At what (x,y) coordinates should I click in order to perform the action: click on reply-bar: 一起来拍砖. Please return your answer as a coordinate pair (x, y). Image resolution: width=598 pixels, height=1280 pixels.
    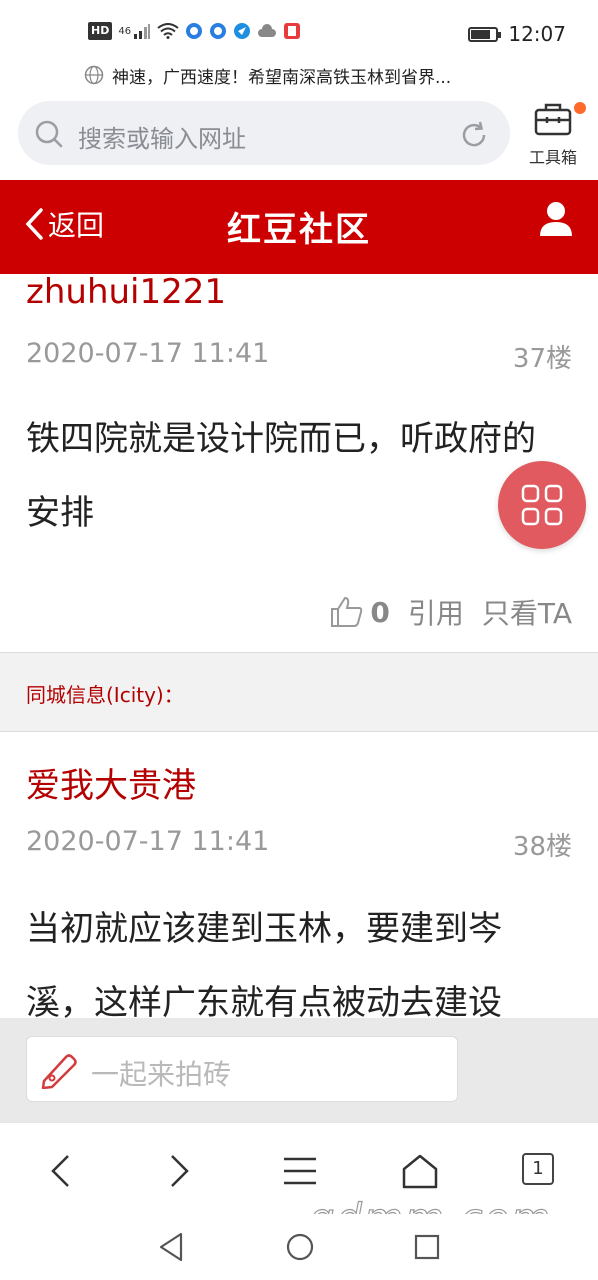
    Looking at the image, I should click on (299, 1070).